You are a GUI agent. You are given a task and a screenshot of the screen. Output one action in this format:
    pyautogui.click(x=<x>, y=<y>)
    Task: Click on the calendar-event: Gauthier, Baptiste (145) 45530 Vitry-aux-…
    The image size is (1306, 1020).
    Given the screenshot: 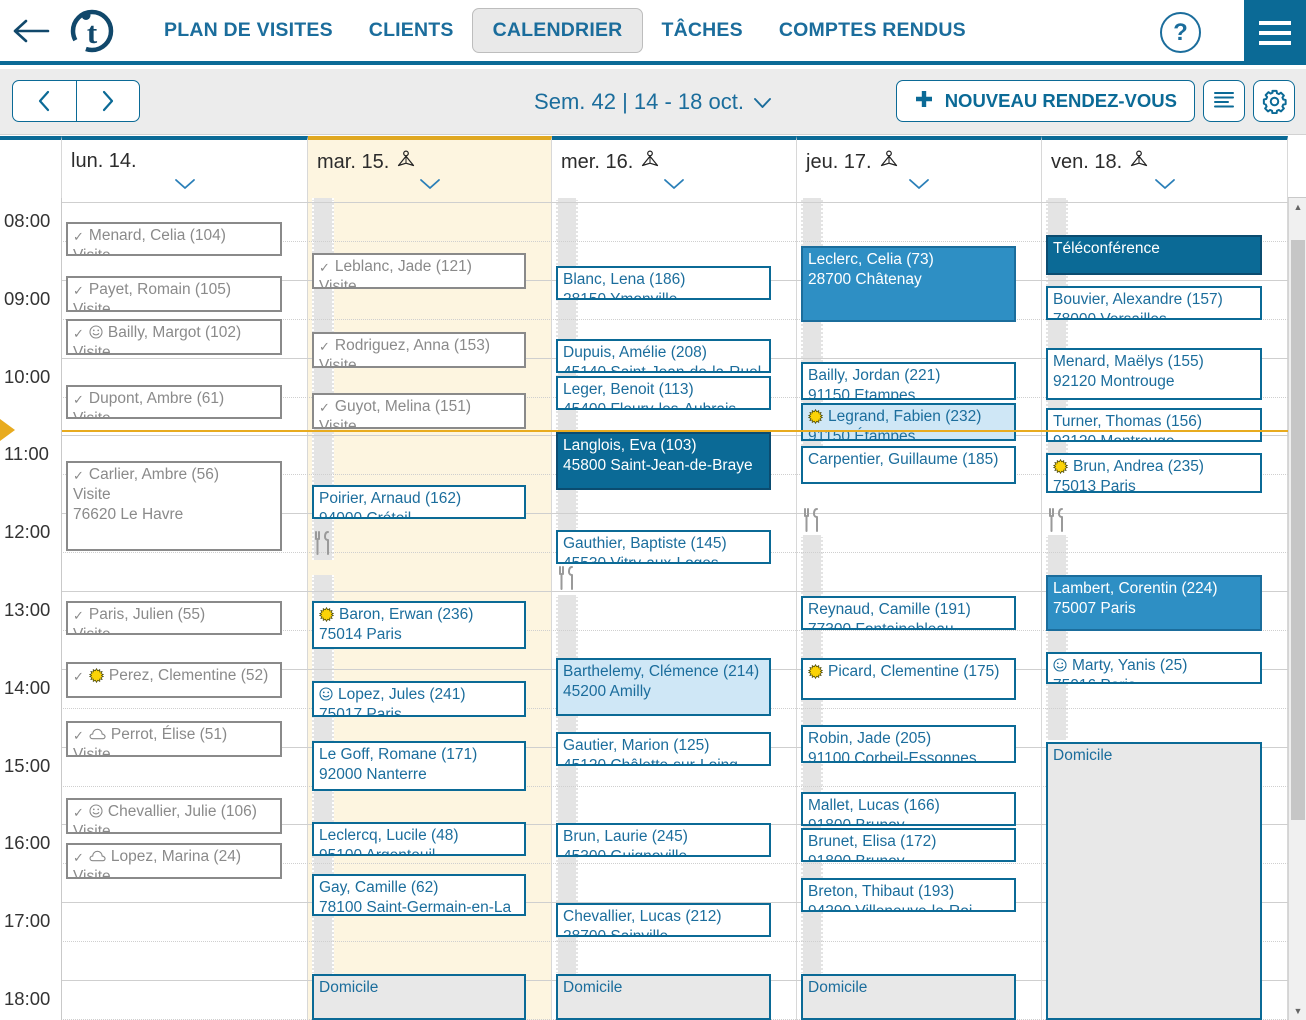 What is the action you would take?
    pyautogui.click(x=663, y=547)
    